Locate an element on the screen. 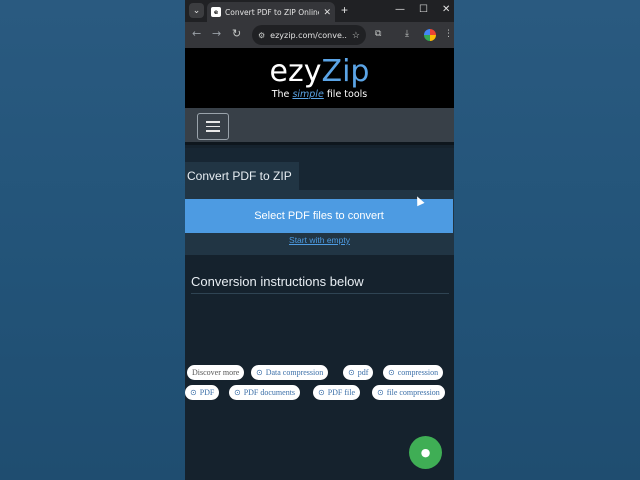 Image resolution: width=640 pixels, height=480 pixels. chevron-down-icon: ⌄ is located at coordinates (196, 10).